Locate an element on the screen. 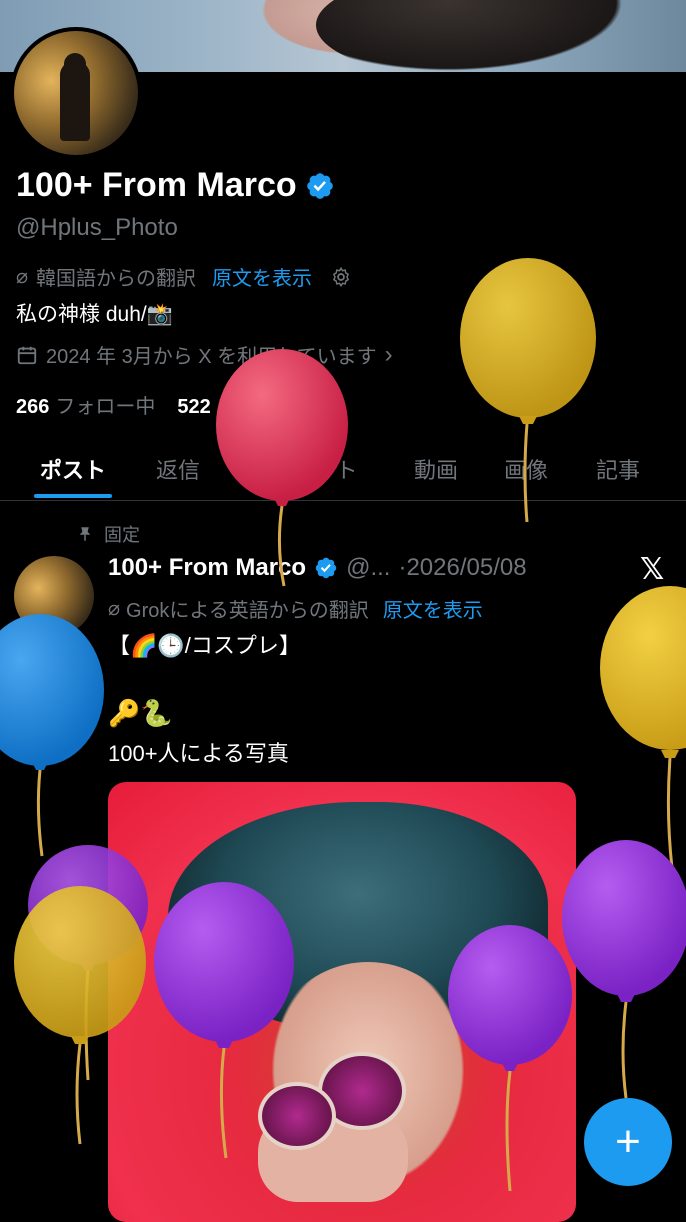 This screenshot has width=686, height=1222. post-header: 100+ From Marco @... ·2026/05/08 is located at coordinates (317, 568).